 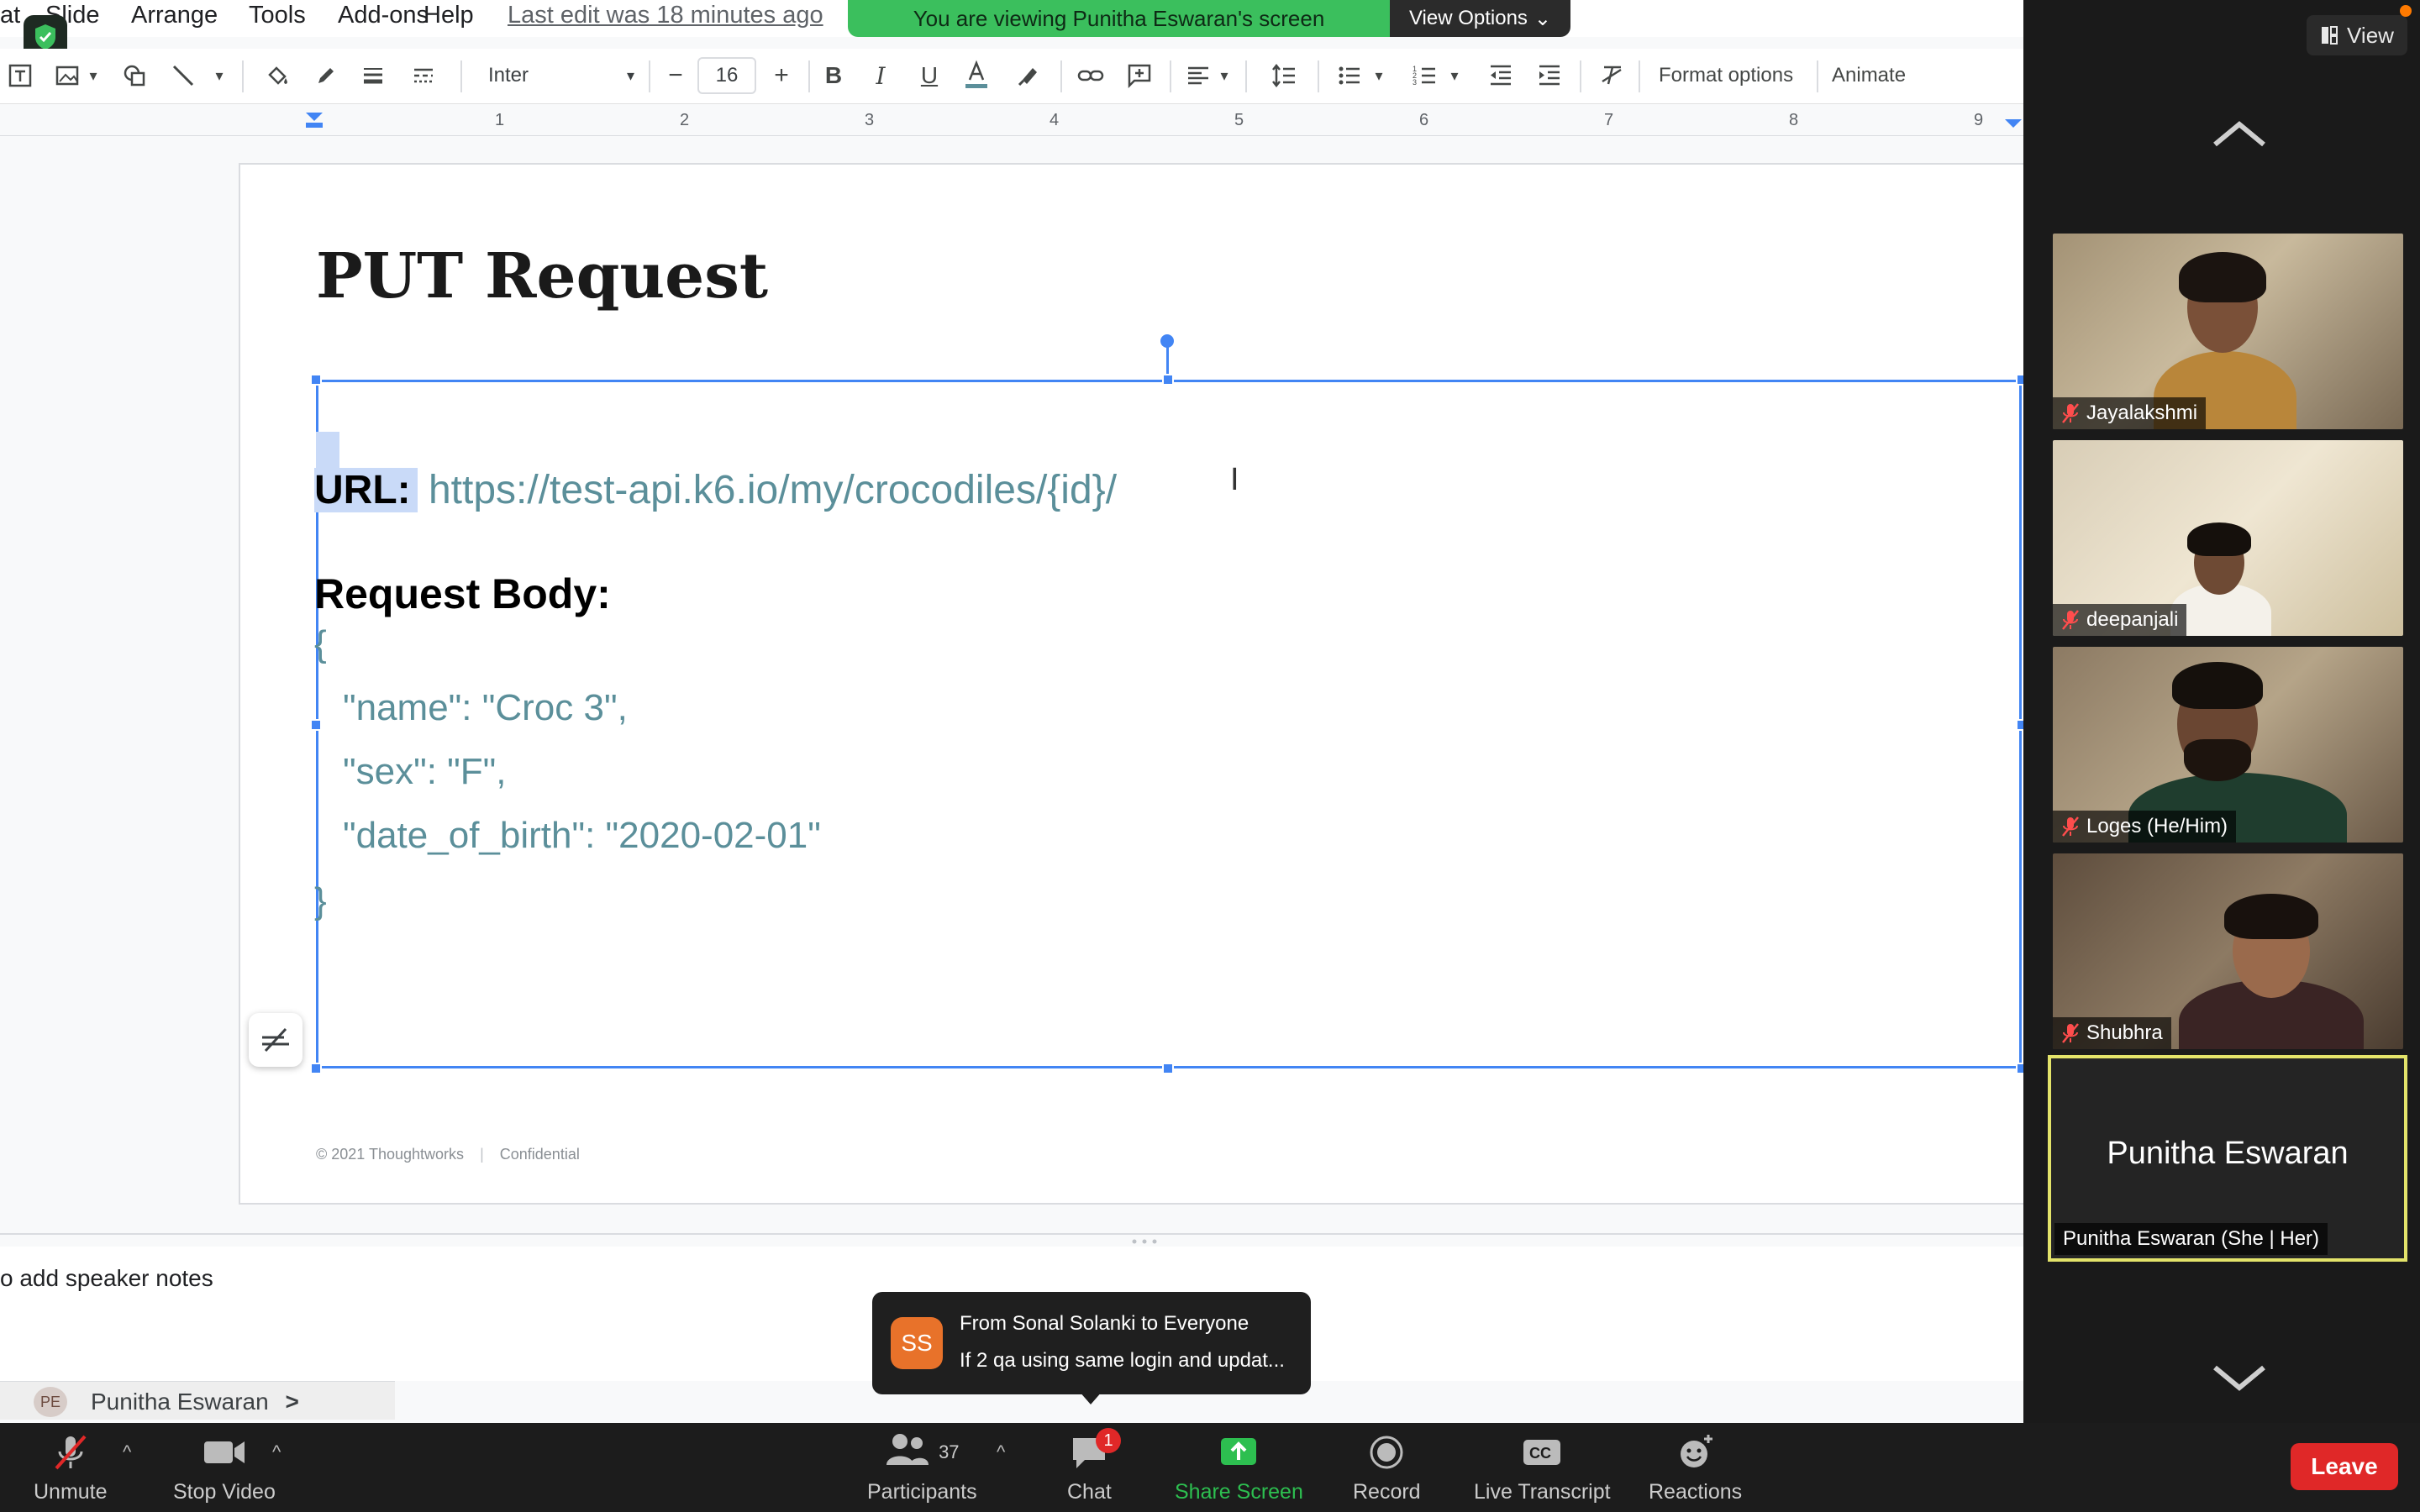 I want to click on line-icon, so click(x=183, y=75).